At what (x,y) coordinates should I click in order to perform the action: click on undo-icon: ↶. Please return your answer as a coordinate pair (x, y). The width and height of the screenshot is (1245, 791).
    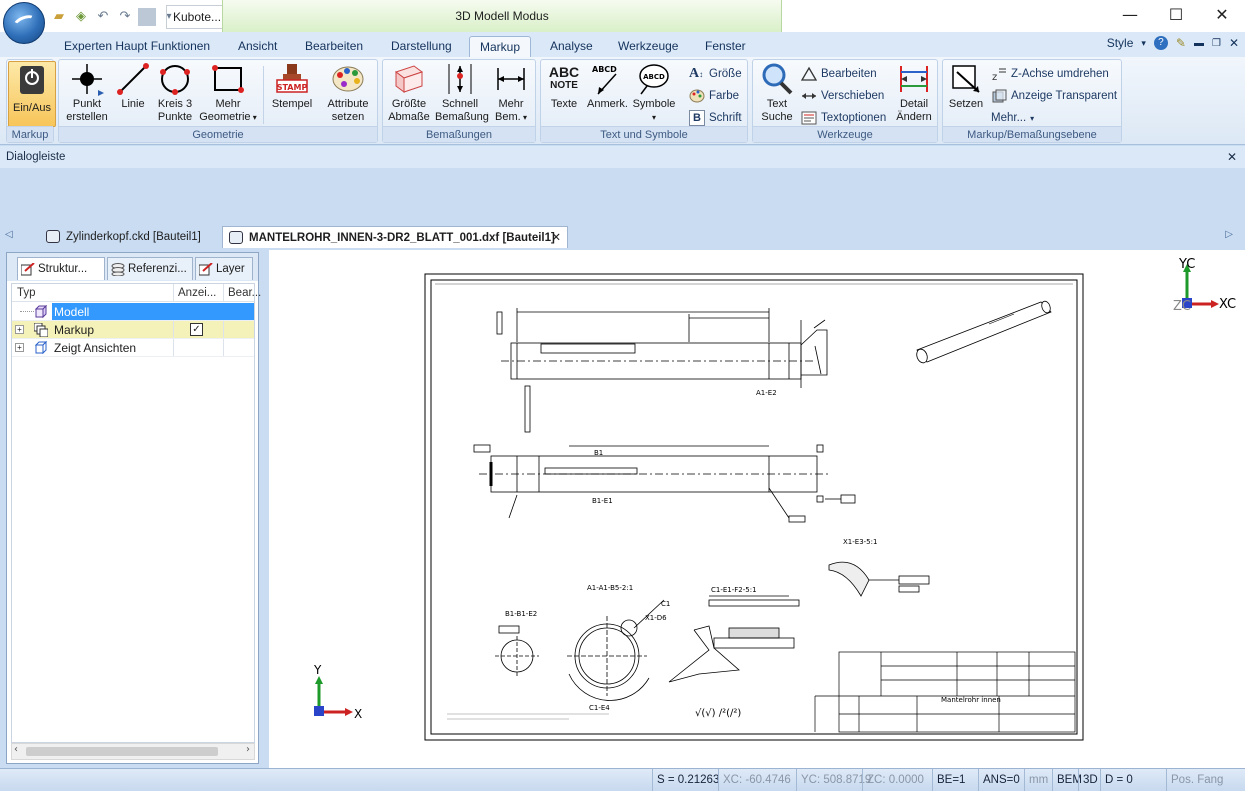
    Looking at the image, I should click on (103, 17).